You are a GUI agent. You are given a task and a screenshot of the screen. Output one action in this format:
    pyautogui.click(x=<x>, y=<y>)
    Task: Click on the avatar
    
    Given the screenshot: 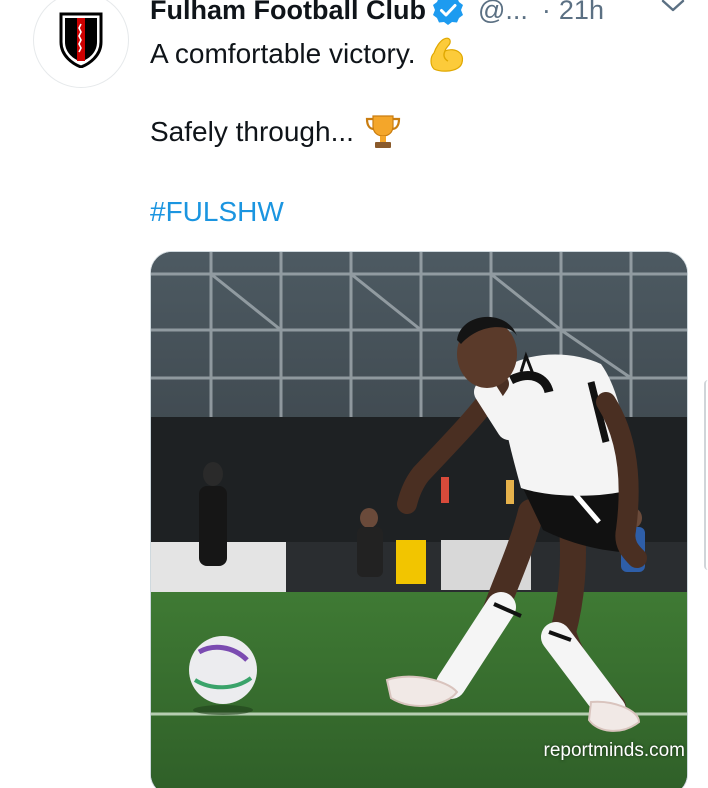 What is the action you would take?
    pyautogui.click(x=81, y=44)
    